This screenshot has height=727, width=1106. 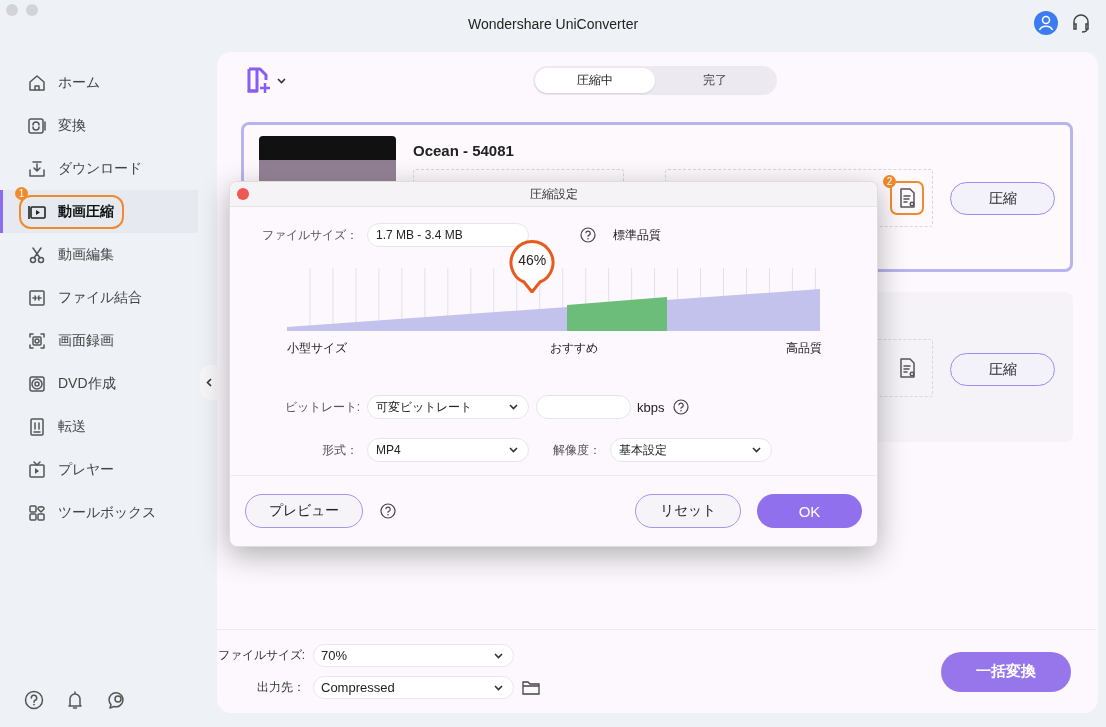 I want to click on step-badge: 1, so click(x=21, y=193).